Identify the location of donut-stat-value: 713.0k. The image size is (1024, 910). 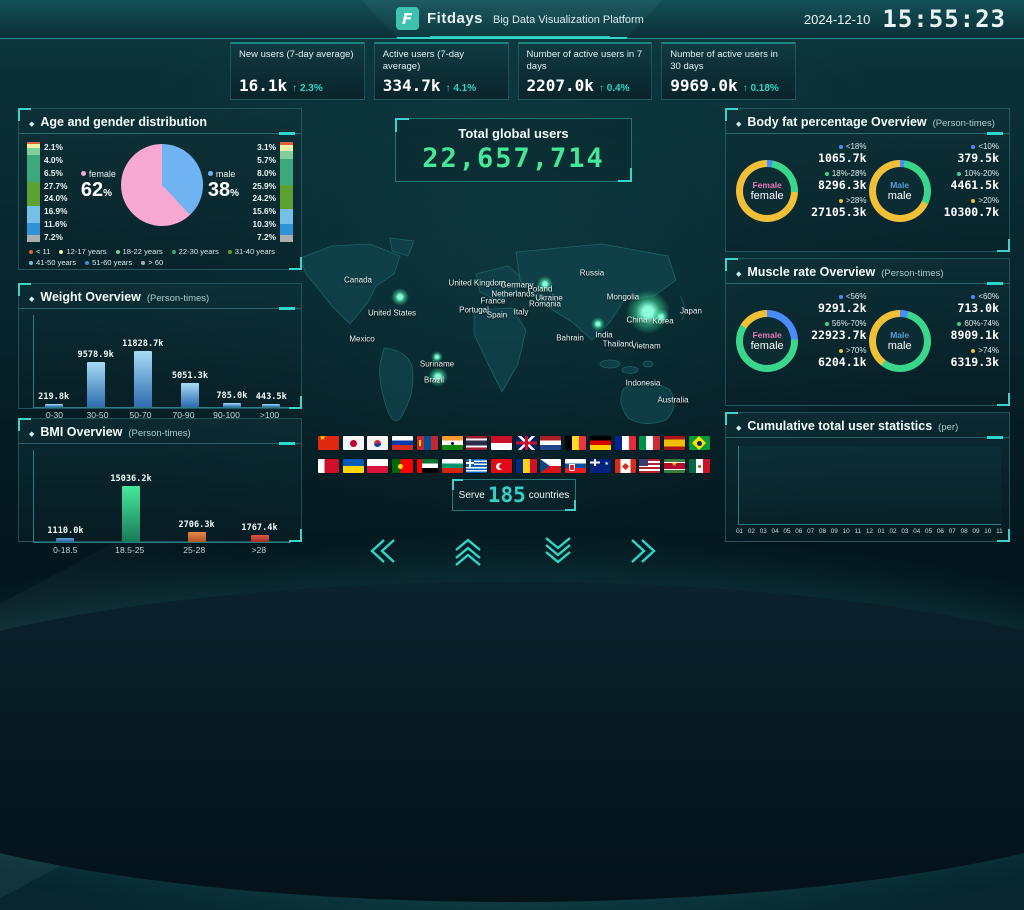
(978, 308).